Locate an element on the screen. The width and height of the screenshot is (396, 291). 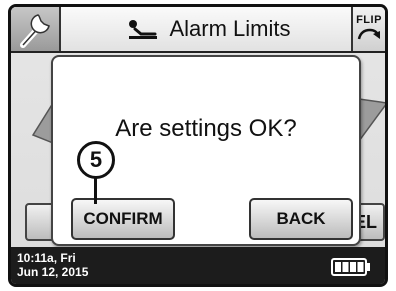
left-arrow-icon is located at coordinates (42, 123).